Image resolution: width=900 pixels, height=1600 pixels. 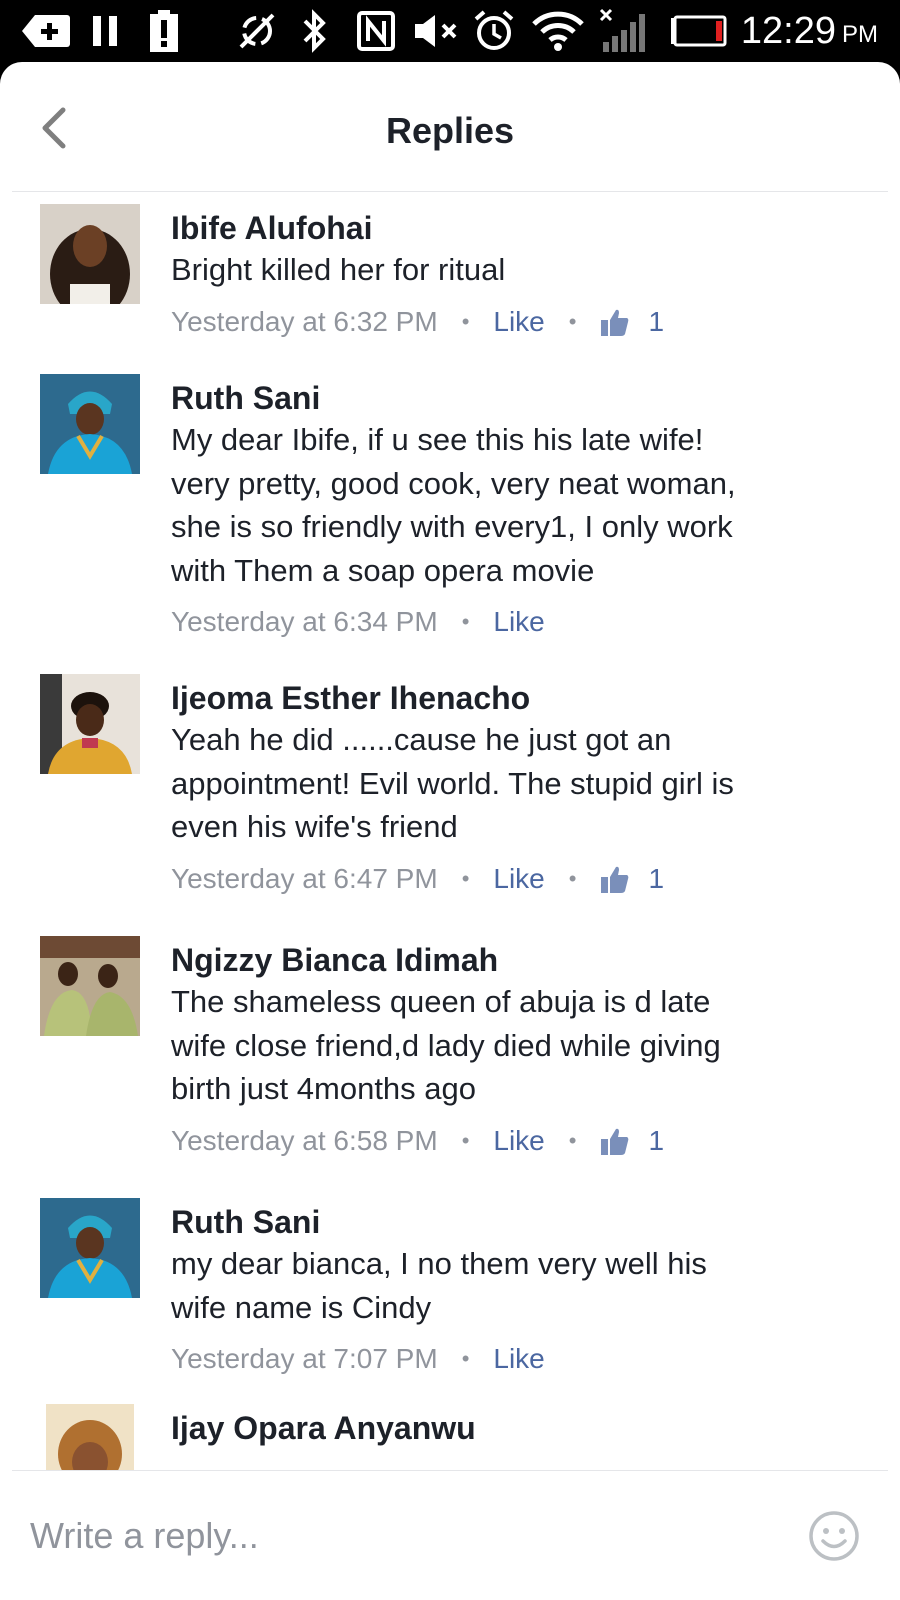 What do you see at coordinates (301, 1307) in the screenshot?
I see `reply-text-line: wife name is Cindy` at bounding box center [301, 1307].